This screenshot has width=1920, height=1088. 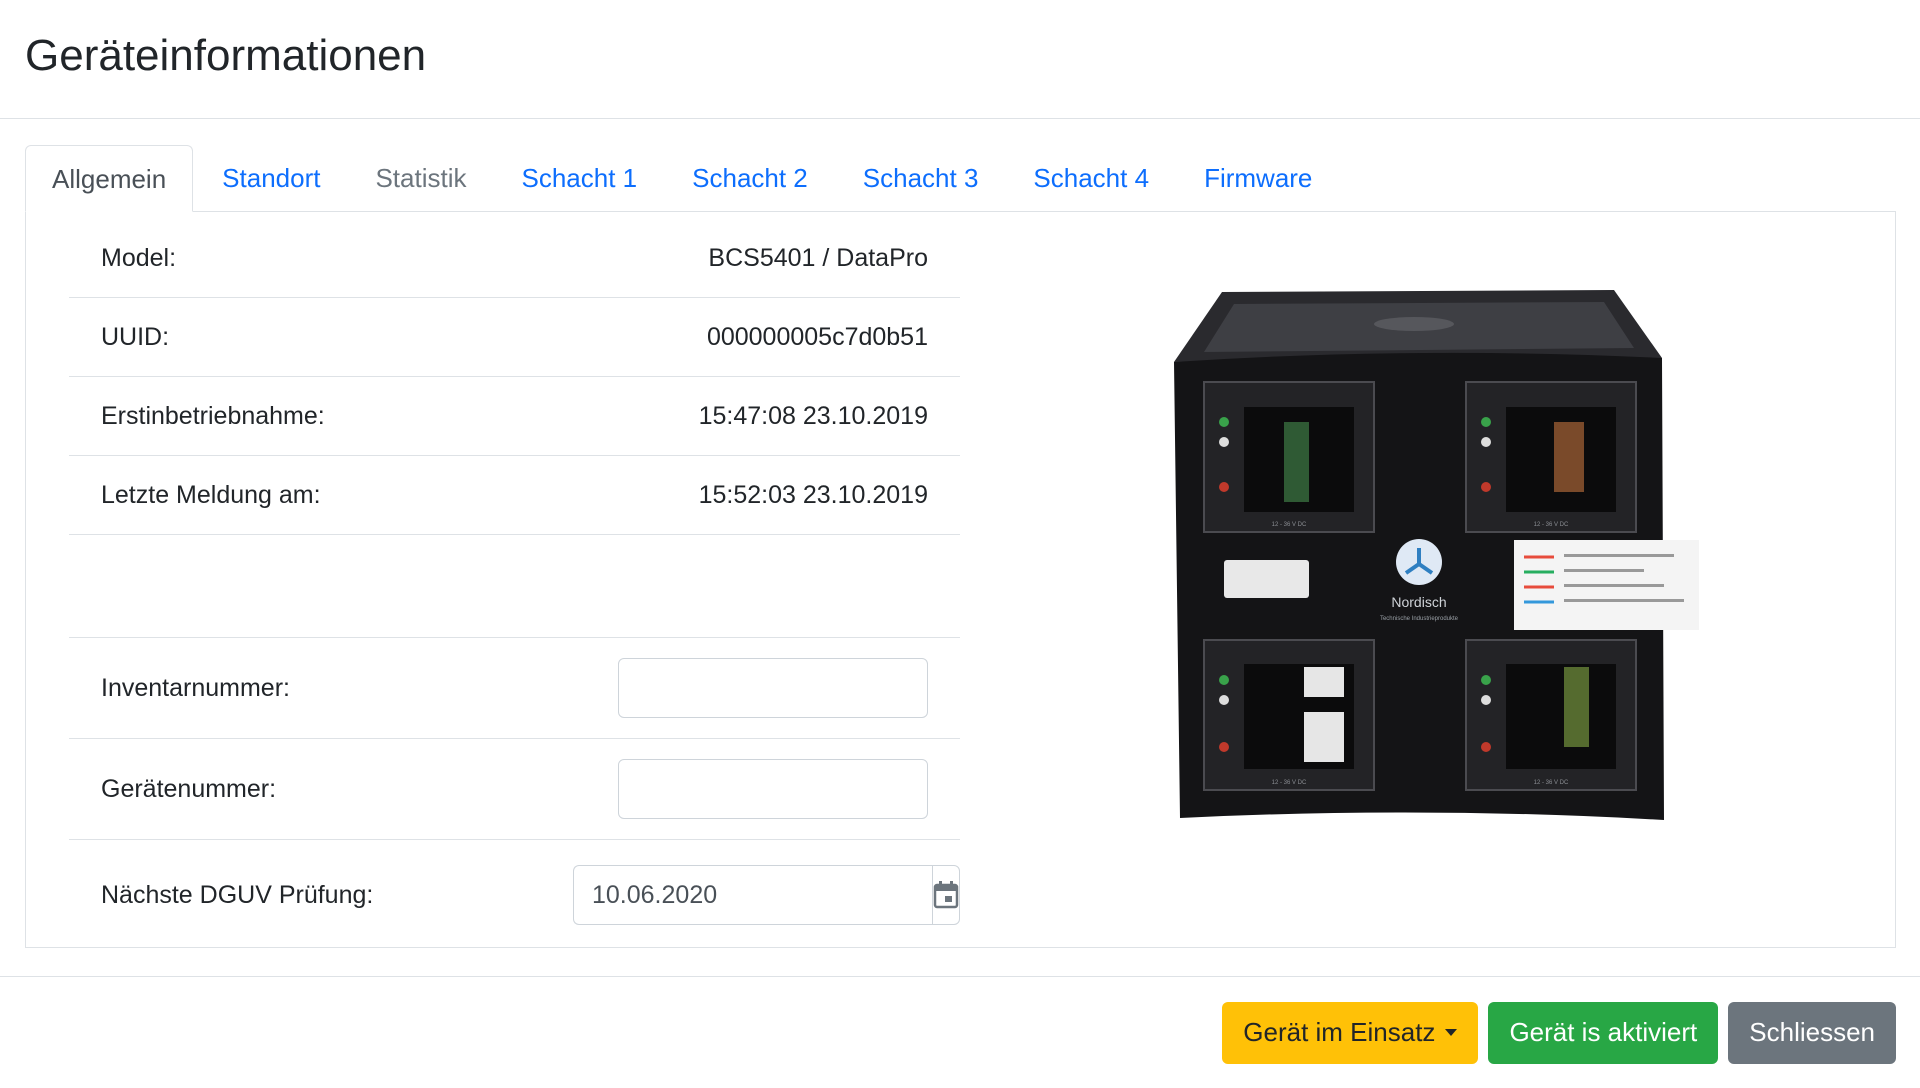 What do you see at coordinates (813, 494) in the screenshot?
I see `last-message-value: 15:52:03 23.10.2019` at bounding box center [813, 494].